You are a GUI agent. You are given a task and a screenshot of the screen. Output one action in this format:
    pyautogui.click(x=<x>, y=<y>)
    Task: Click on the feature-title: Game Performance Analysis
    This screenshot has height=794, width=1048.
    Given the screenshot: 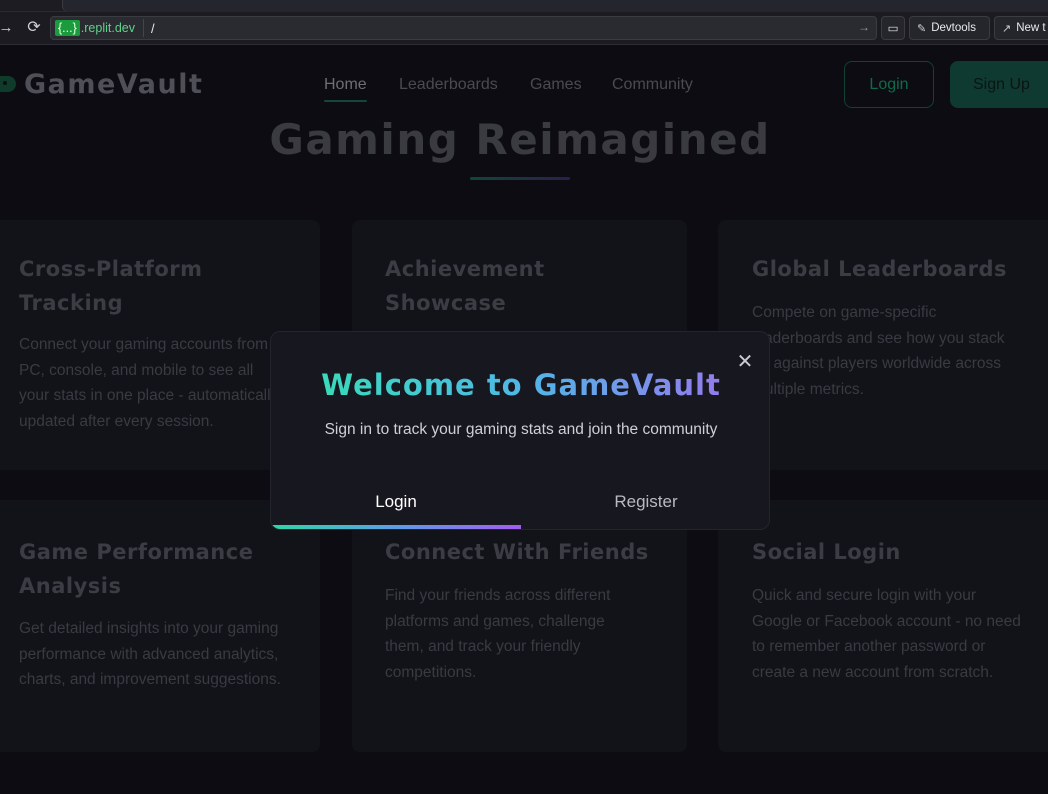 What is the action you would take?
    pyautogui.click(x=136, y=569)
    